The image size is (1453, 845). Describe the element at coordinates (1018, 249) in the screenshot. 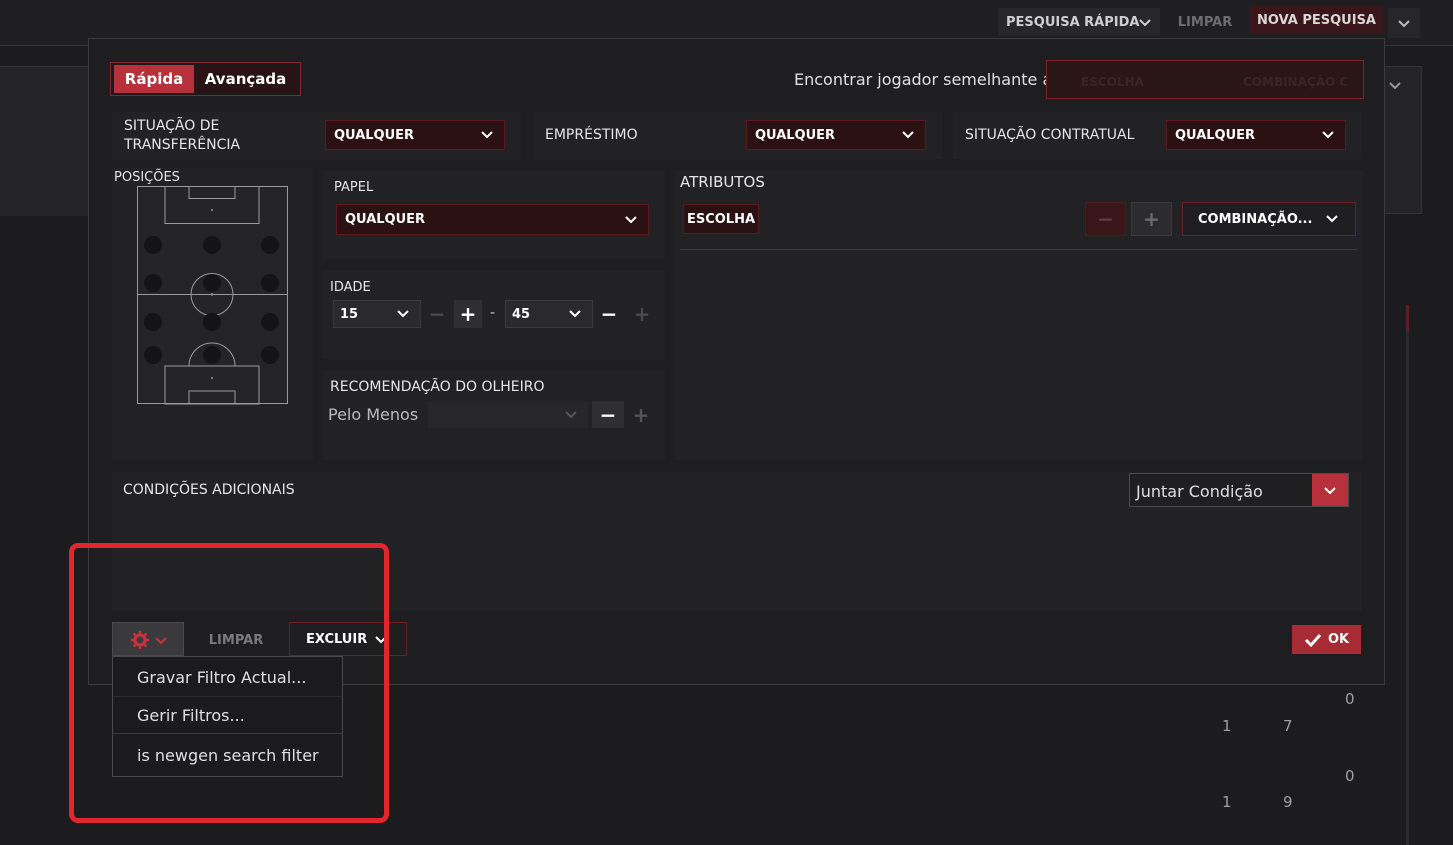

I see `attributes-divider` at that location.